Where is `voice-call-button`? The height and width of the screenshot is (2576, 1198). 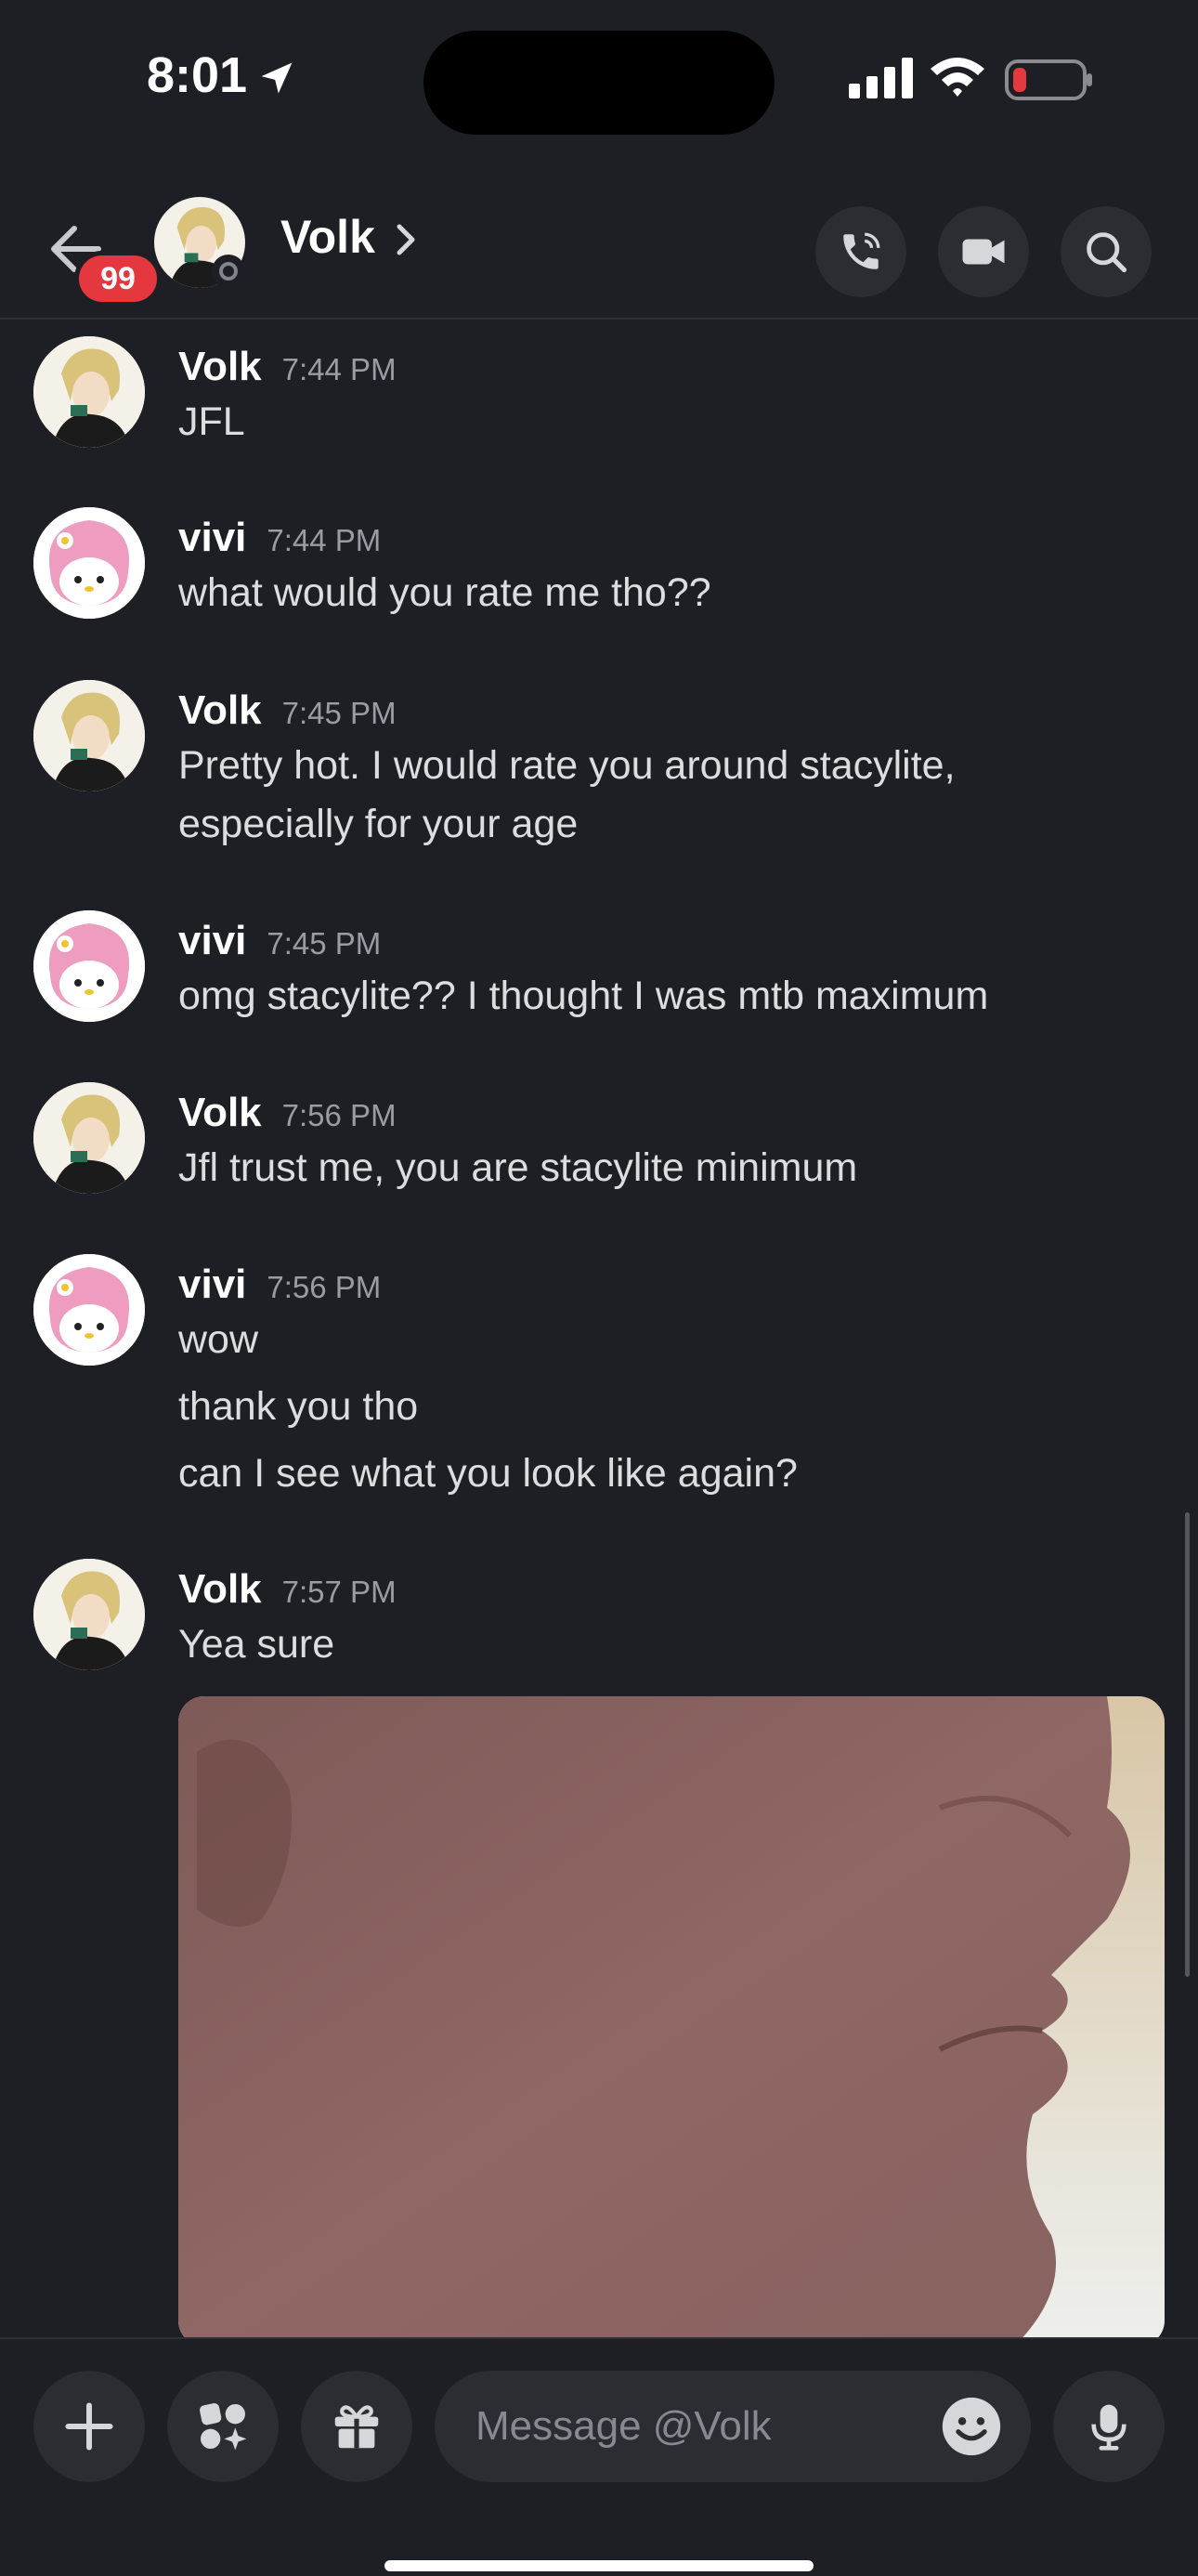 voice-call-button is located at coordinates (860, 251).